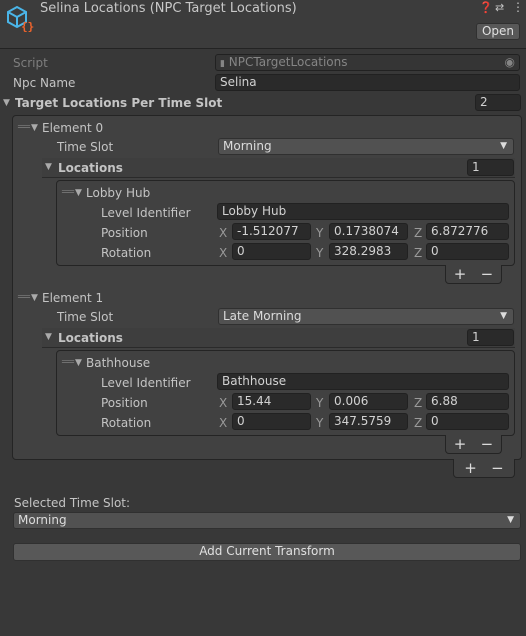  I want to click on selected-time-slot-label: Selected Time Slot:, so click(72, 503).